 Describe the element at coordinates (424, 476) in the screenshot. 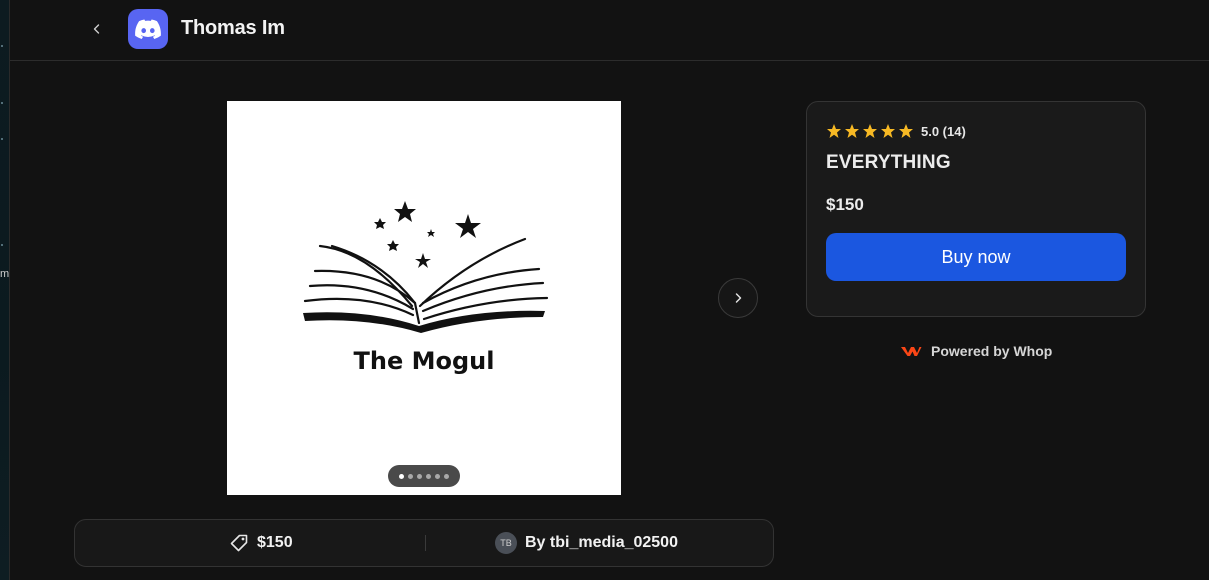

I see `slide-pager` at that location.